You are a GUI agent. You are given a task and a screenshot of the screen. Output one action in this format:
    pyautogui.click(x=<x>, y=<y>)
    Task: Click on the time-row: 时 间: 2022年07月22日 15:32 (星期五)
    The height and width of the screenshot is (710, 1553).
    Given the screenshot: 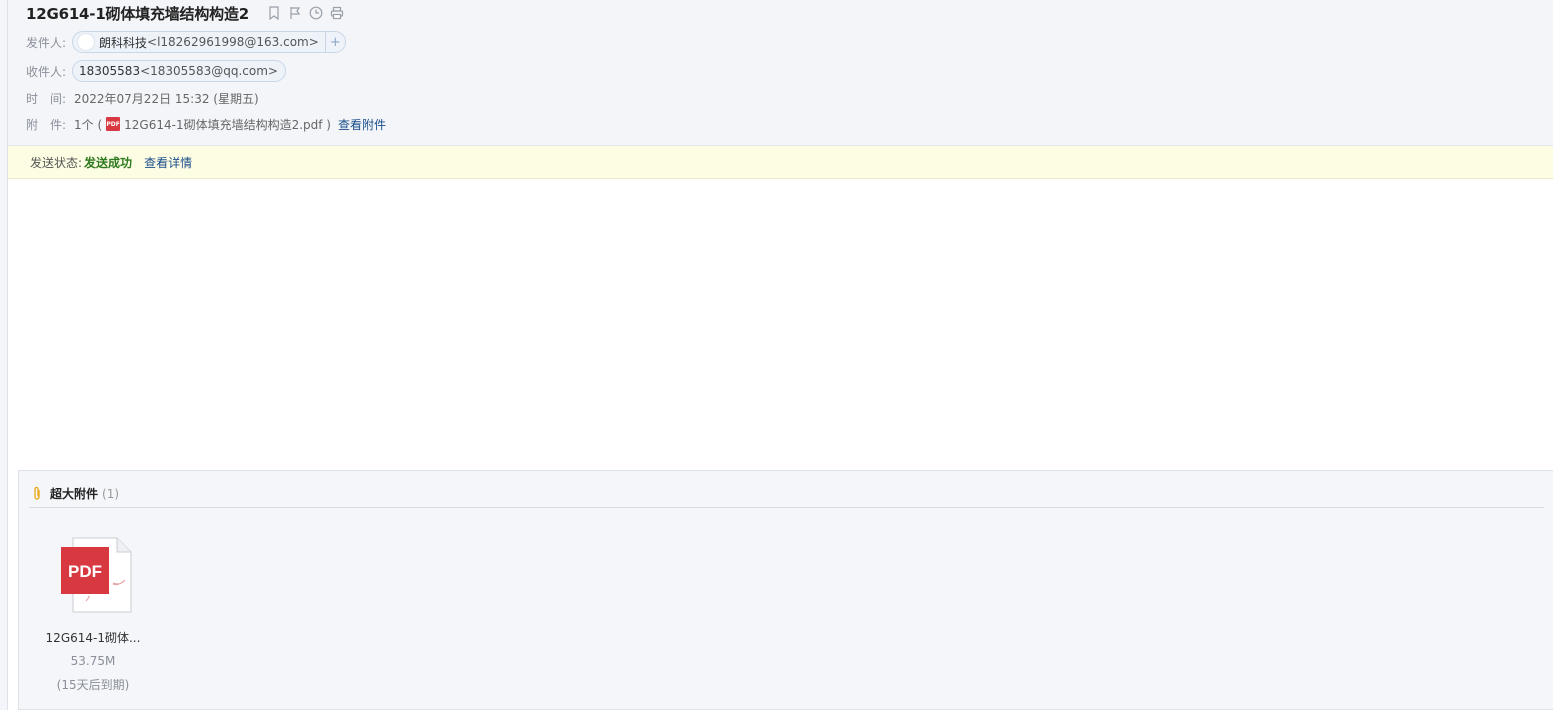 What is the action you would take?
    pyautogui.click(x=142, y=98)
    